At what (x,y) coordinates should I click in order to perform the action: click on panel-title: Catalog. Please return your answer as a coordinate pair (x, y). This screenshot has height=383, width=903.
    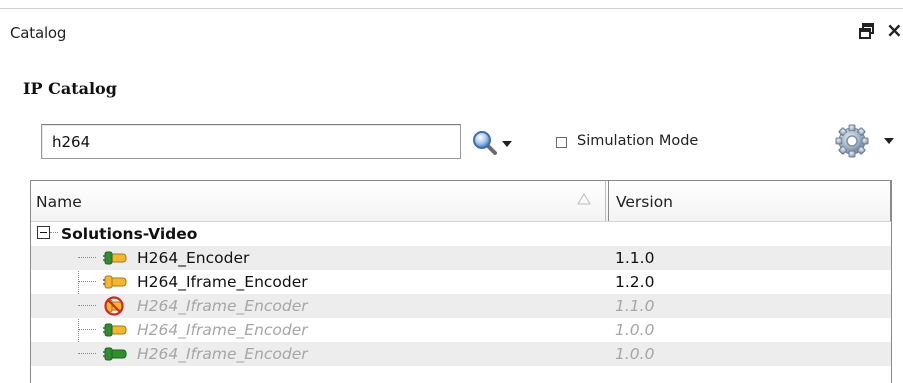
    Looking at the image, I should click on (38, 33).